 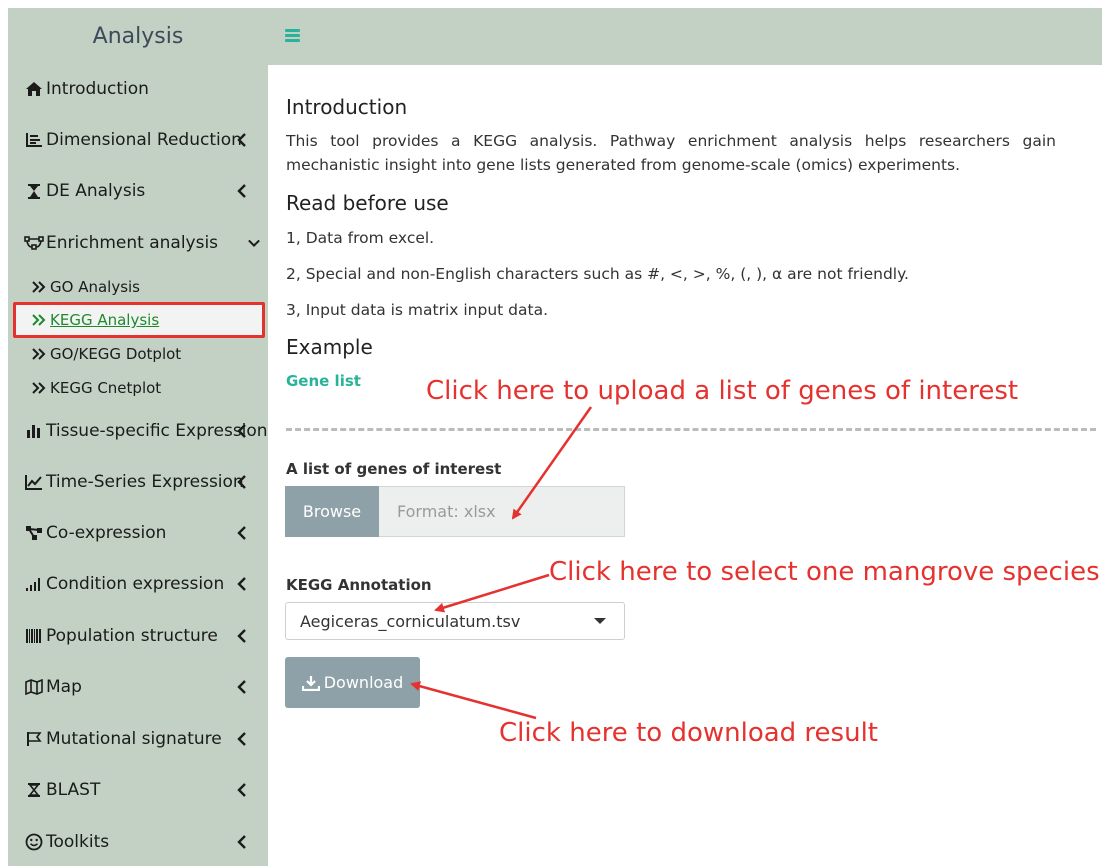 What do you see at coordinates (95, 287) in the screenshot?
I see `sidebar-subitem-label: GO Analysis` at bounding box center [95, 287].